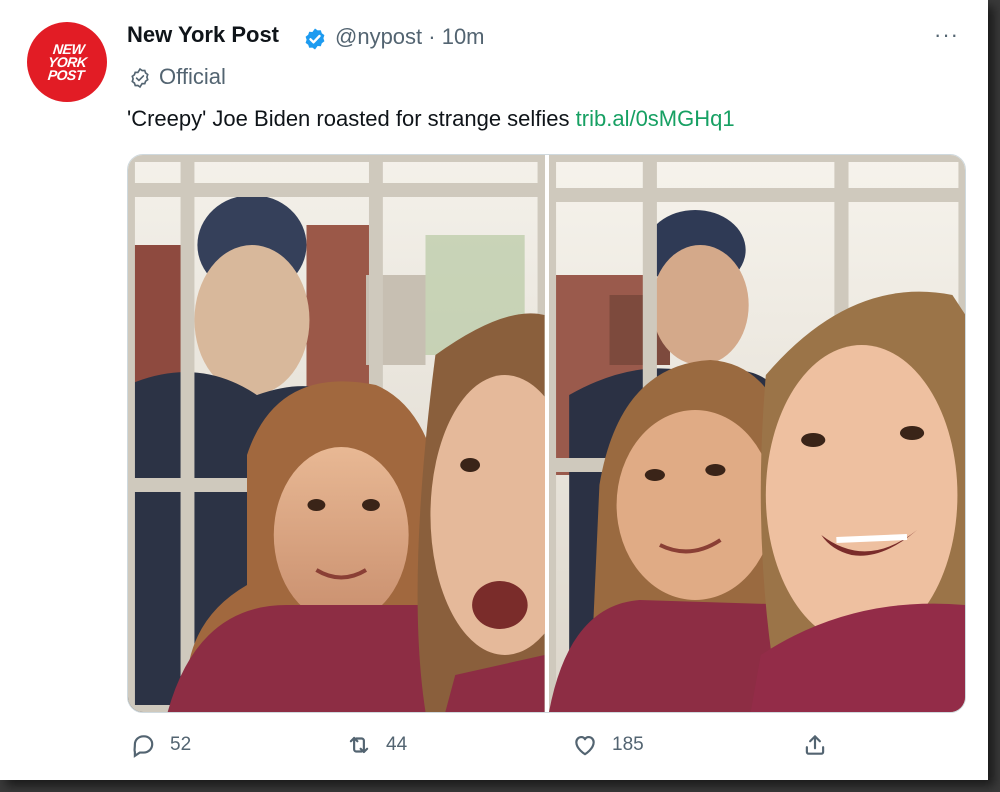 The width and height of the screenshot is (1000, 792). Describe the element at coordinates (397, 744) in the screenshot. I see `retweet-count: 44` at that location.